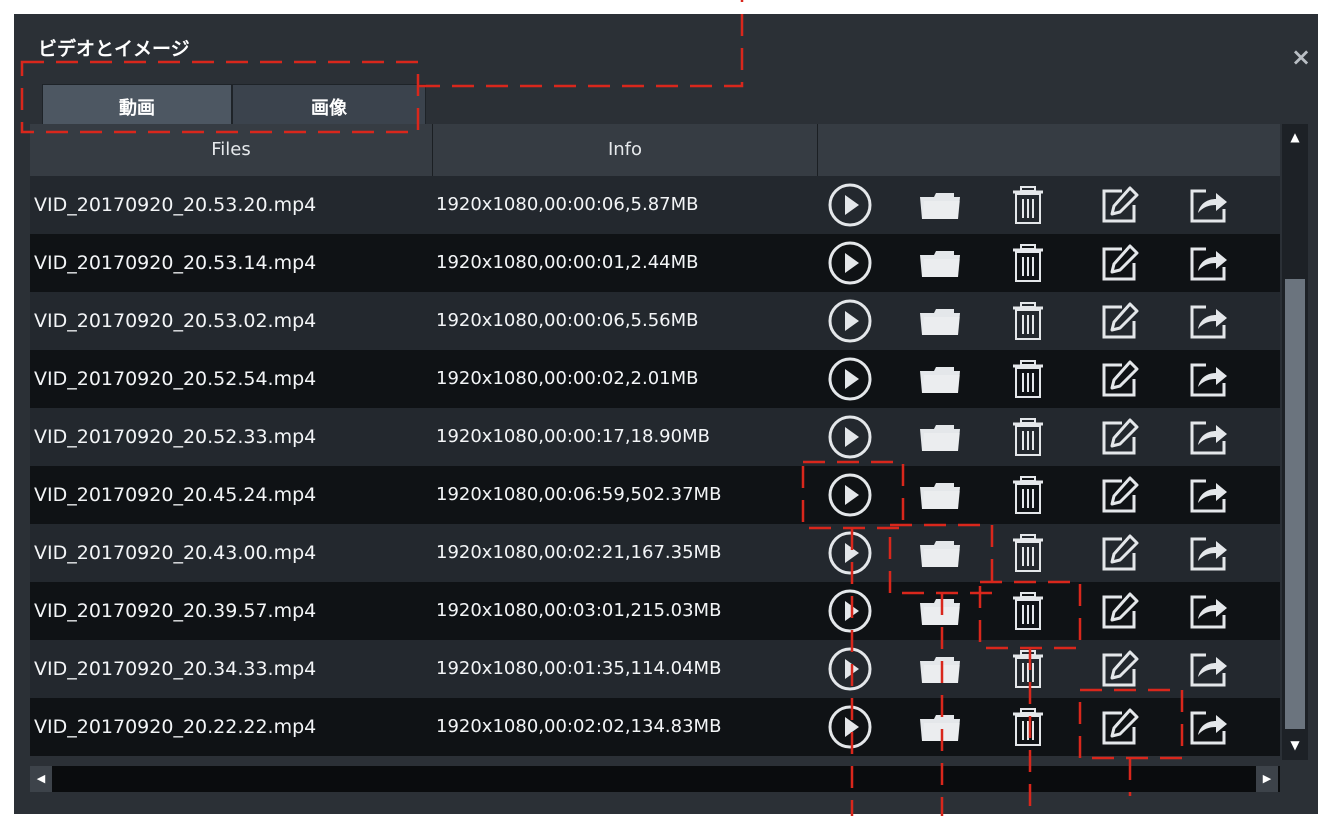 This screenshot has width=1332, height=816. I want to click on file-name: VID_20170920_20.52.33.mp4, so click(175, 437).